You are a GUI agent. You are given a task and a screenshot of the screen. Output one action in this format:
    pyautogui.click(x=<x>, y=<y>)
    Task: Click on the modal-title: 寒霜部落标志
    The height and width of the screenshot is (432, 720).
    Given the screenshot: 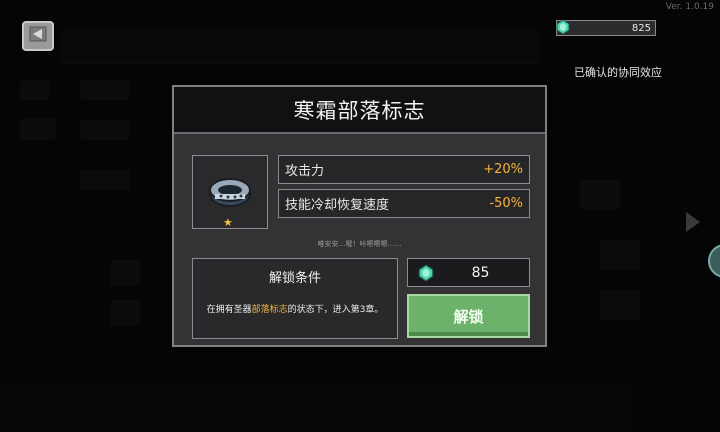 What is the action you would take?
    pyautogui.click(x=359, y=110)
    